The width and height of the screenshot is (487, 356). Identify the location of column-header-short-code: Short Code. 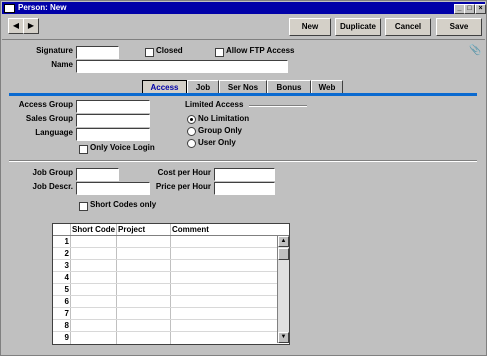
(94, 229).